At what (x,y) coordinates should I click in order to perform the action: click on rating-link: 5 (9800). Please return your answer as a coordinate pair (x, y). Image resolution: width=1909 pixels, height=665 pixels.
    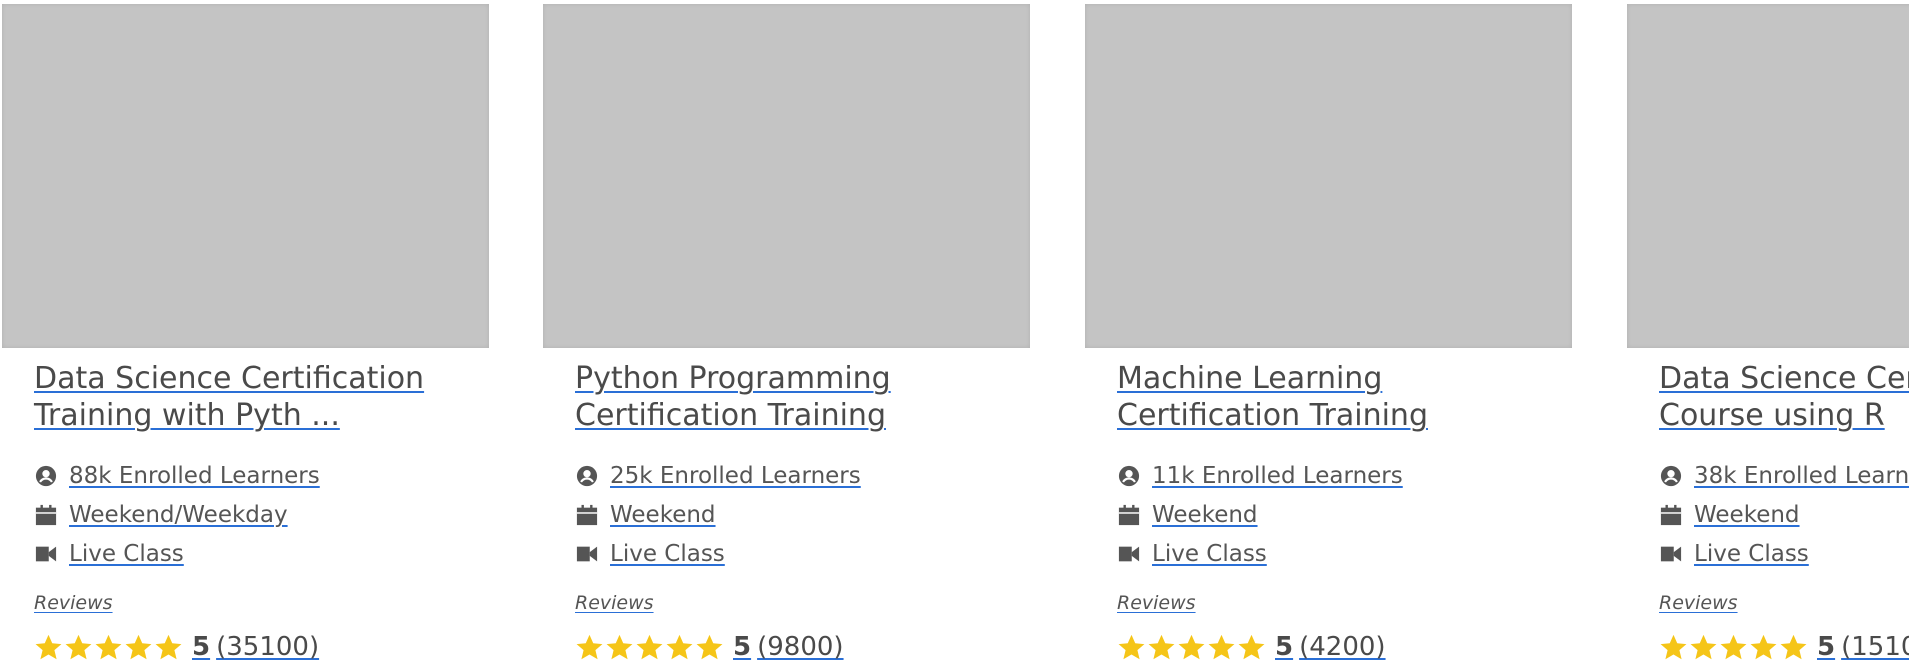
    Looking at the image, I should click on (709, 647).